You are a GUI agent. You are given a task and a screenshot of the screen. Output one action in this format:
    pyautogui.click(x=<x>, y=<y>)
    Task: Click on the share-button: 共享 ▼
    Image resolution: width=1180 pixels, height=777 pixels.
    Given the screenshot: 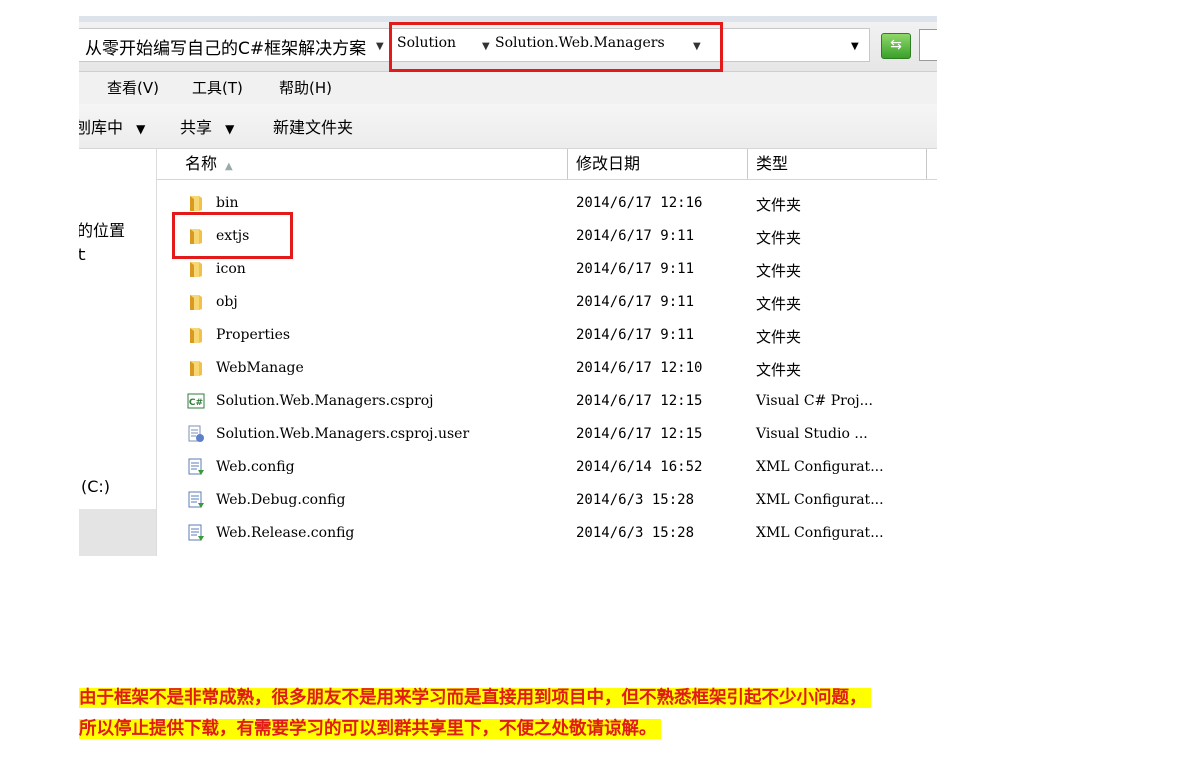 What is the action you would take?
    pyautogui.click(x=207, y=126)
    